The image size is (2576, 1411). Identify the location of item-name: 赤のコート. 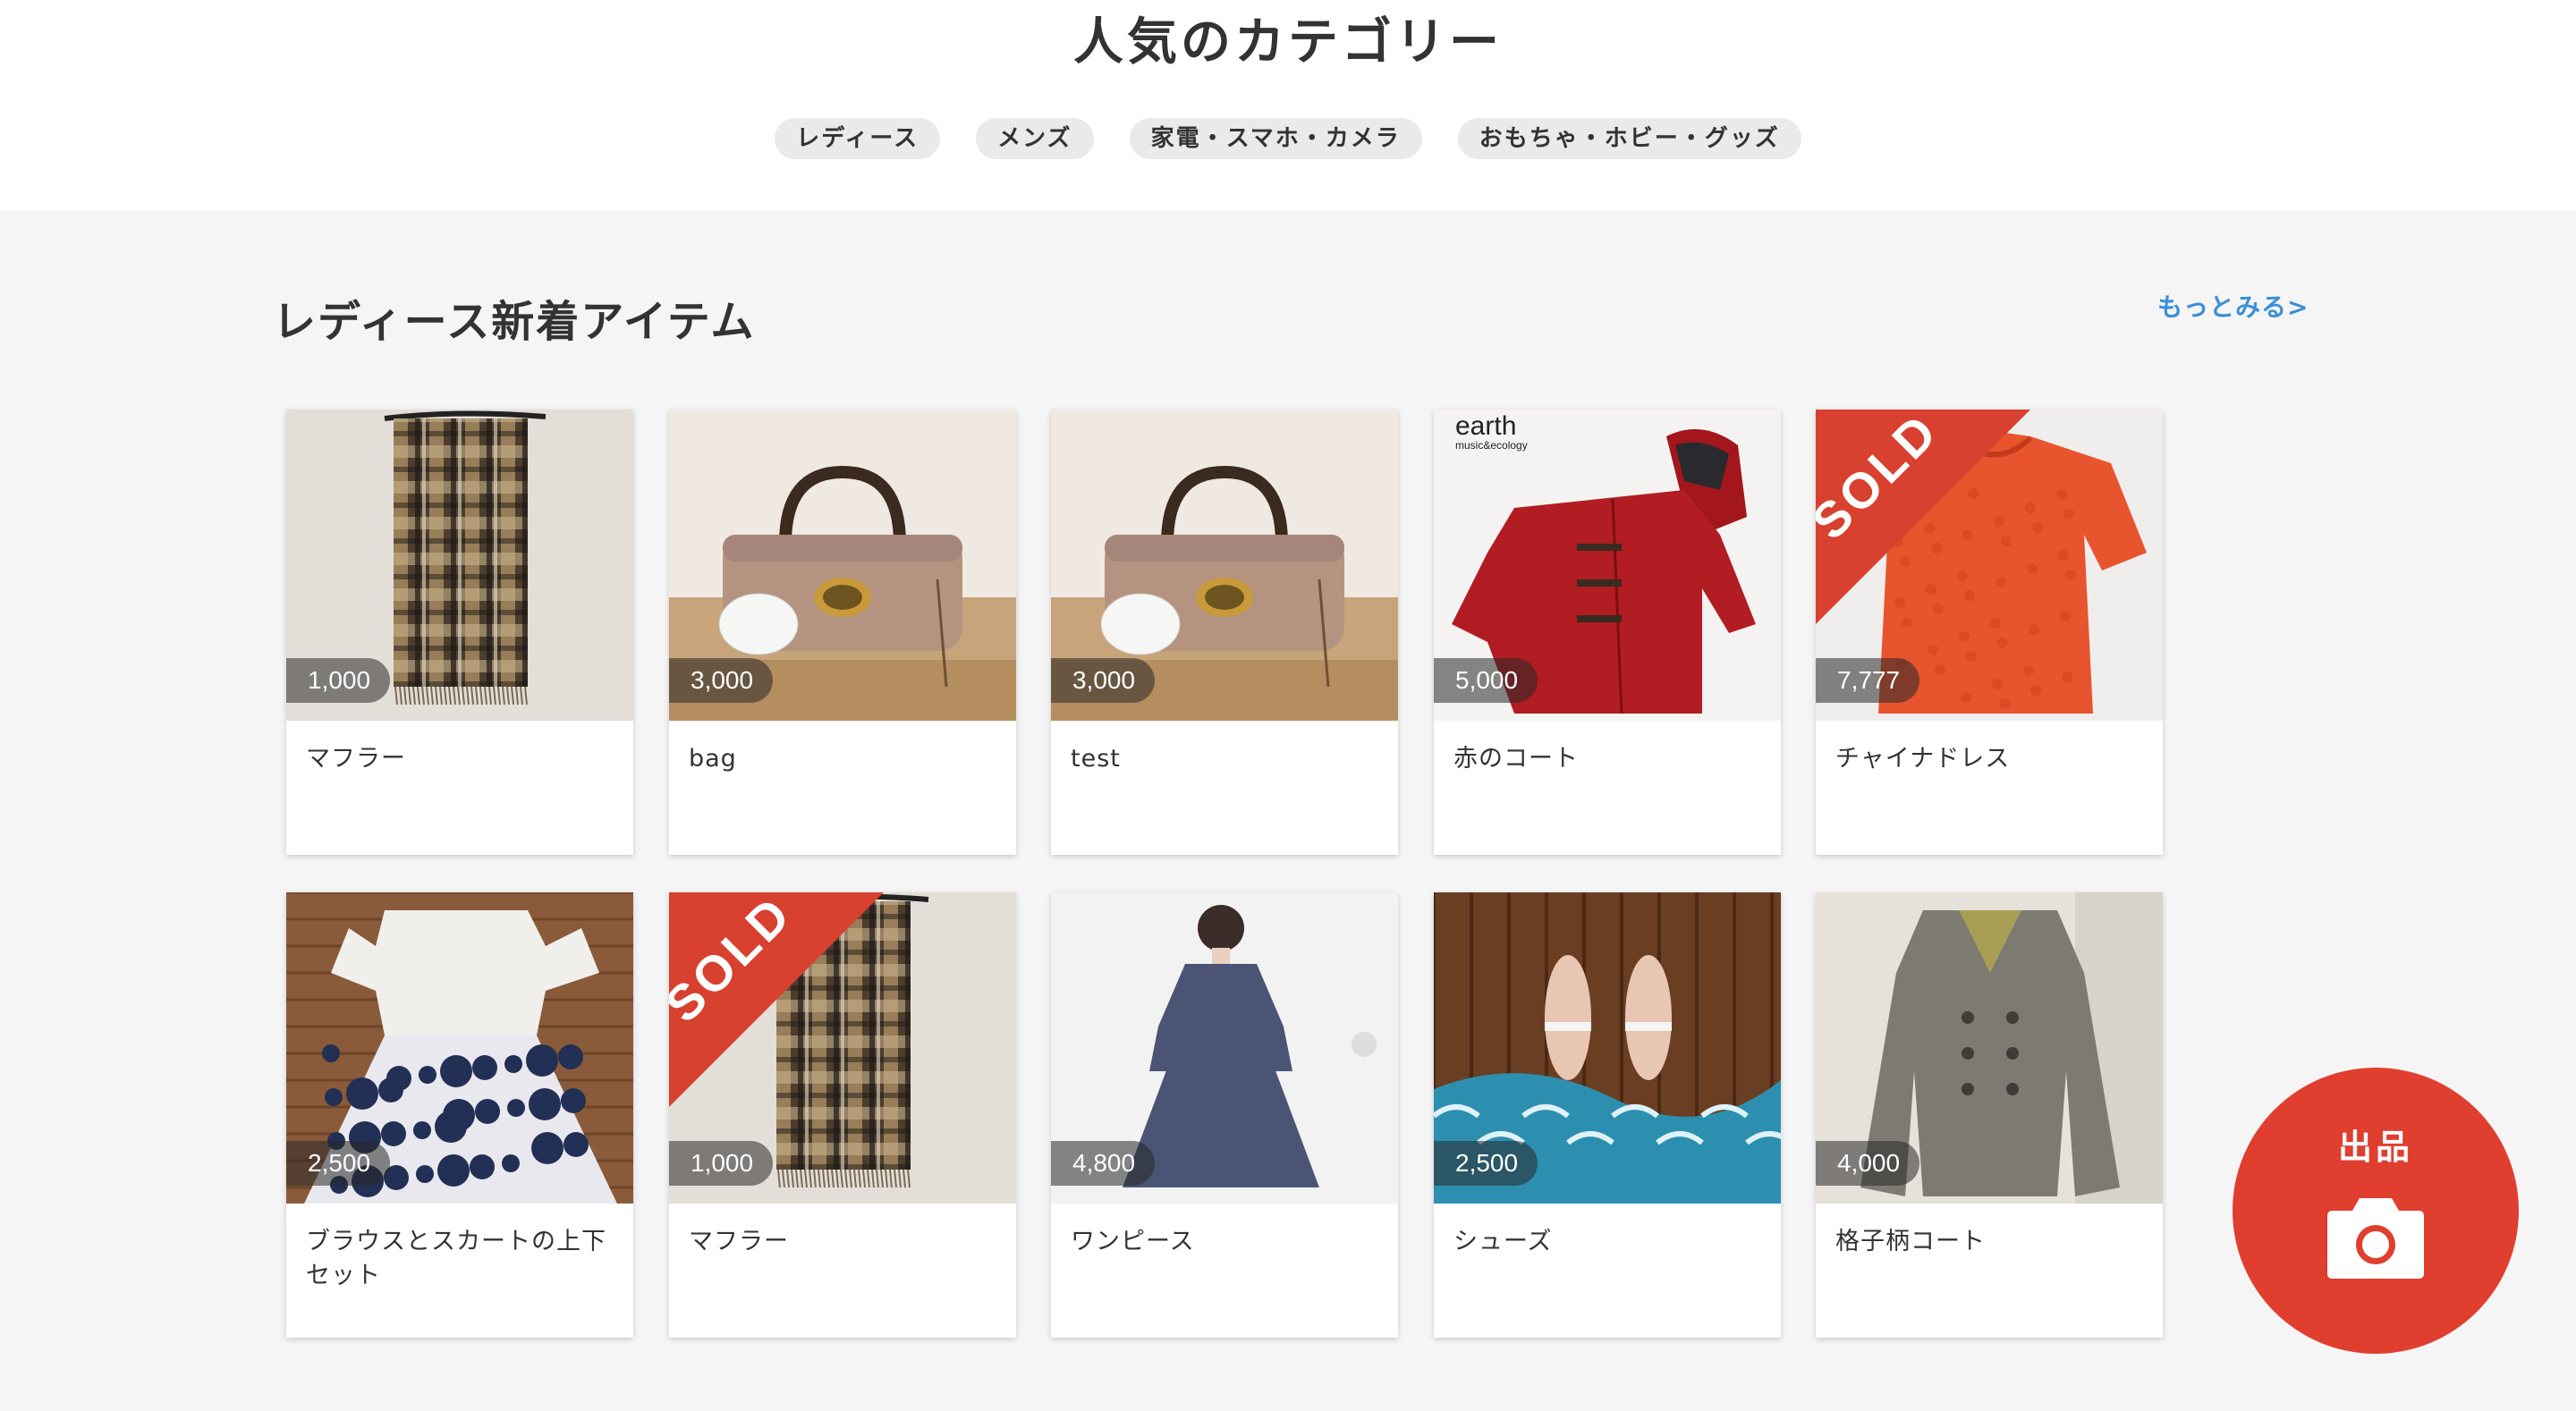
(1516, 759).